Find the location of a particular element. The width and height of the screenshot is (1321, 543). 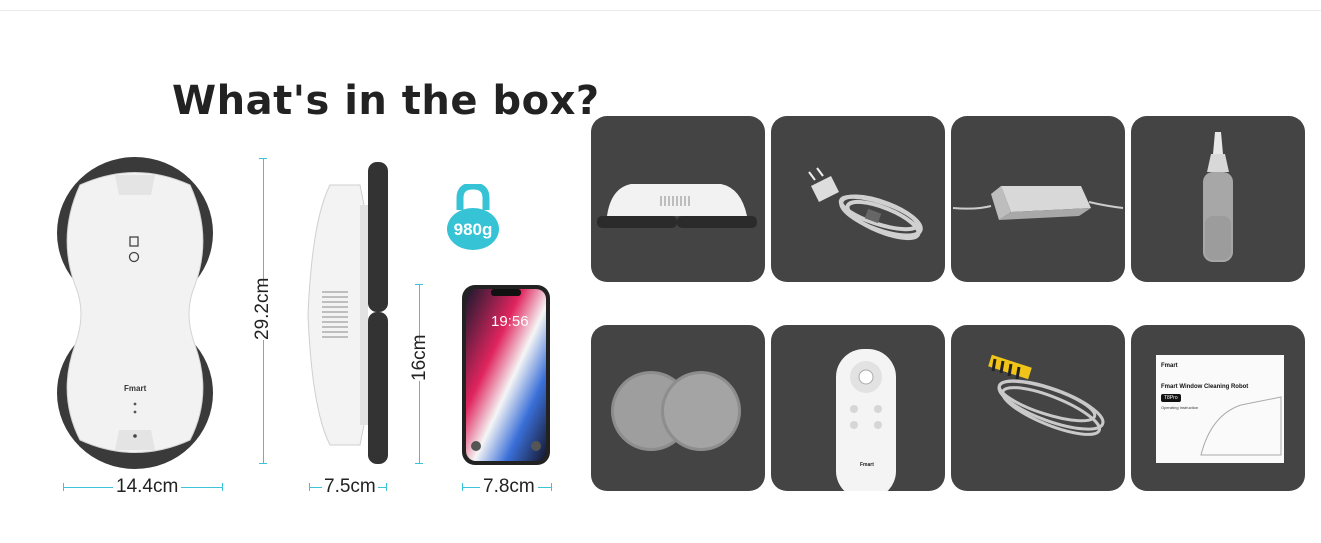

phone-width-label: 7.8cm is located at coordinates (509, 487).